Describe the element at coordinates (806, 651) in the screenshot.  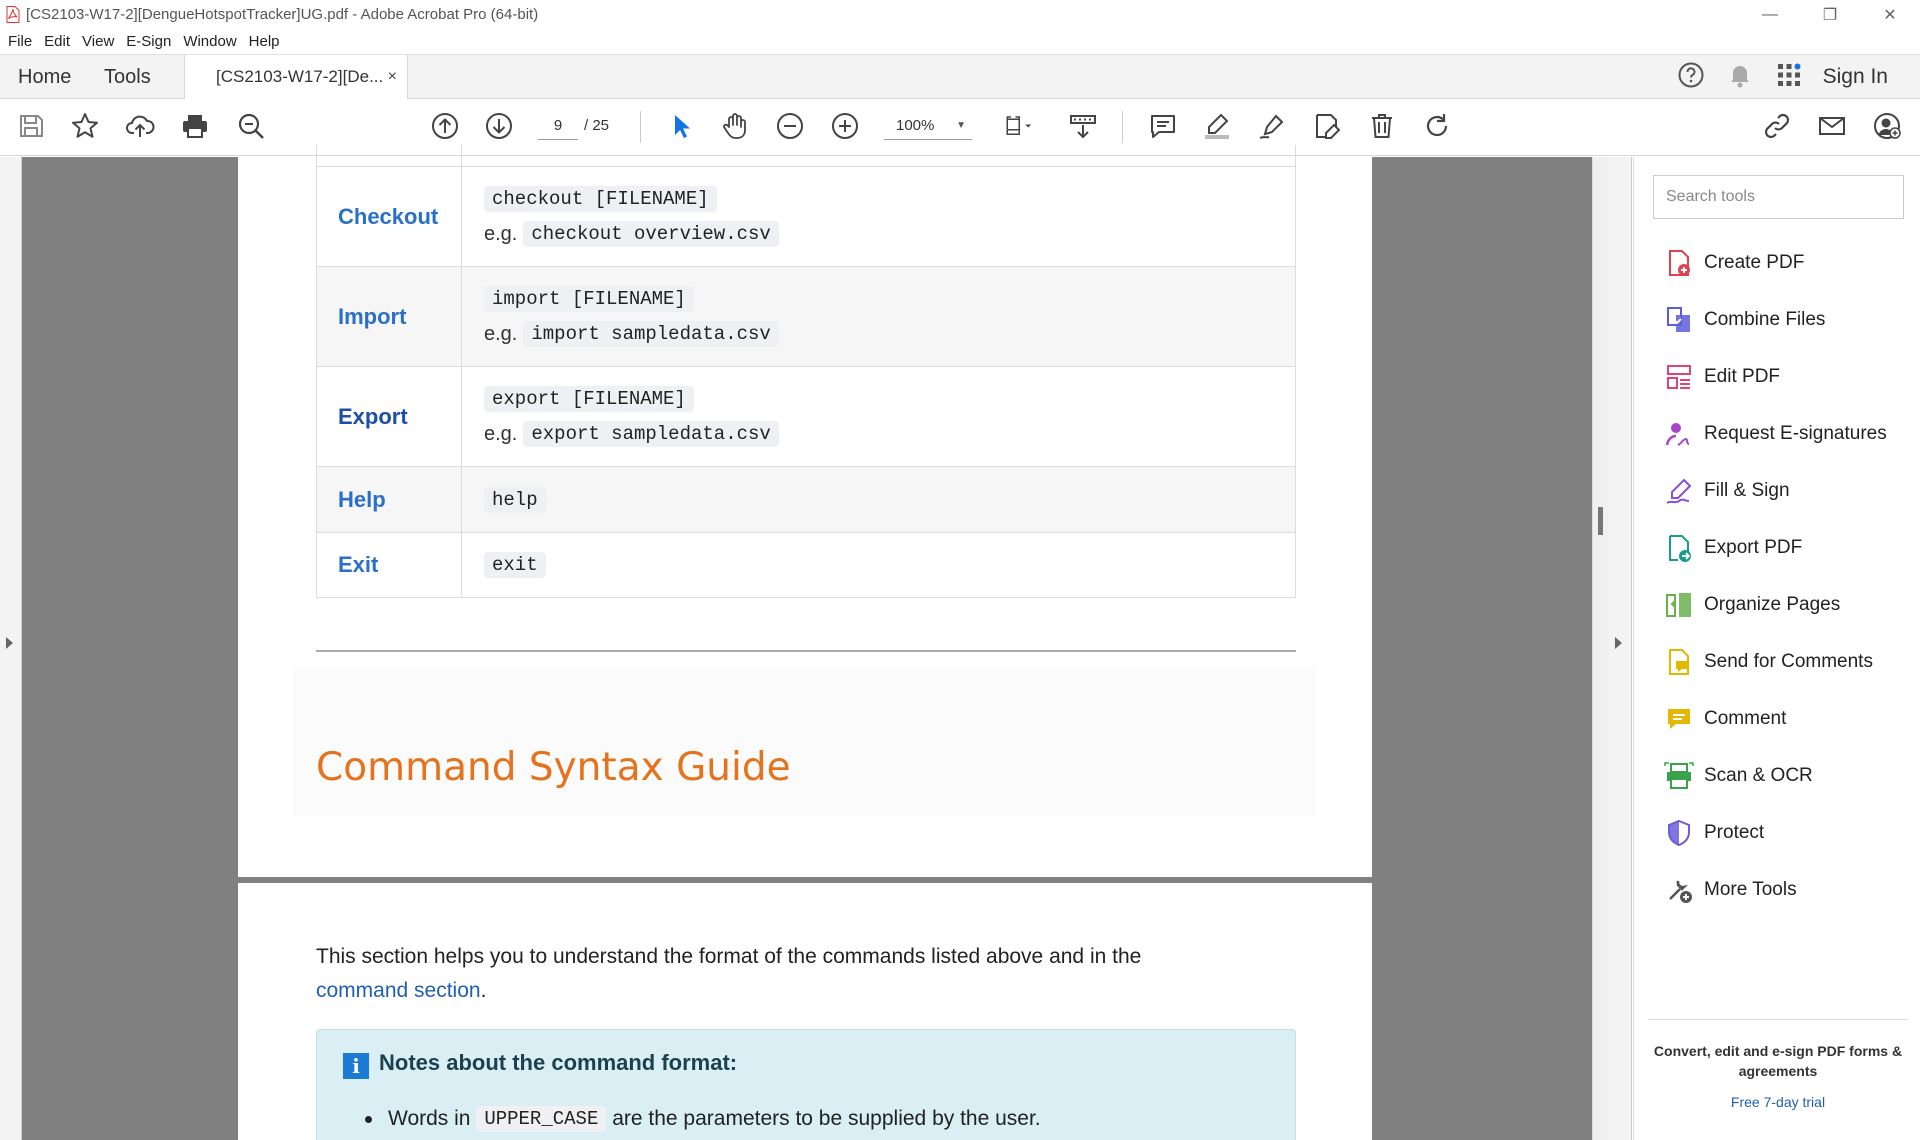
I see `horizontal-divider` at that location.